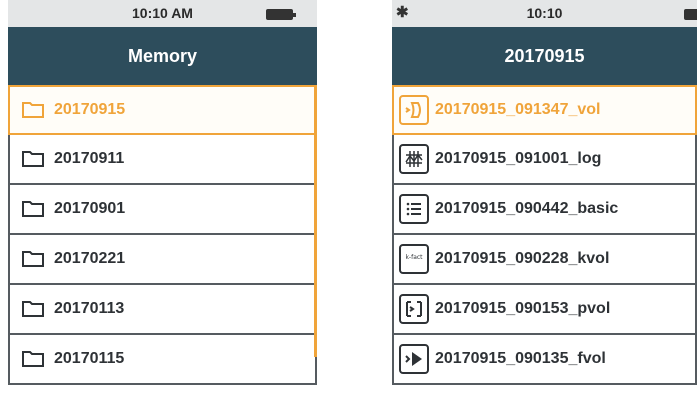 Image resolution: width=697 pixels, height=417 pixels. What do you see at coordinates (518, 109) in the screenshot?
I see `file-label: 20170915_091347_vol` at bounding box center [518, 109].